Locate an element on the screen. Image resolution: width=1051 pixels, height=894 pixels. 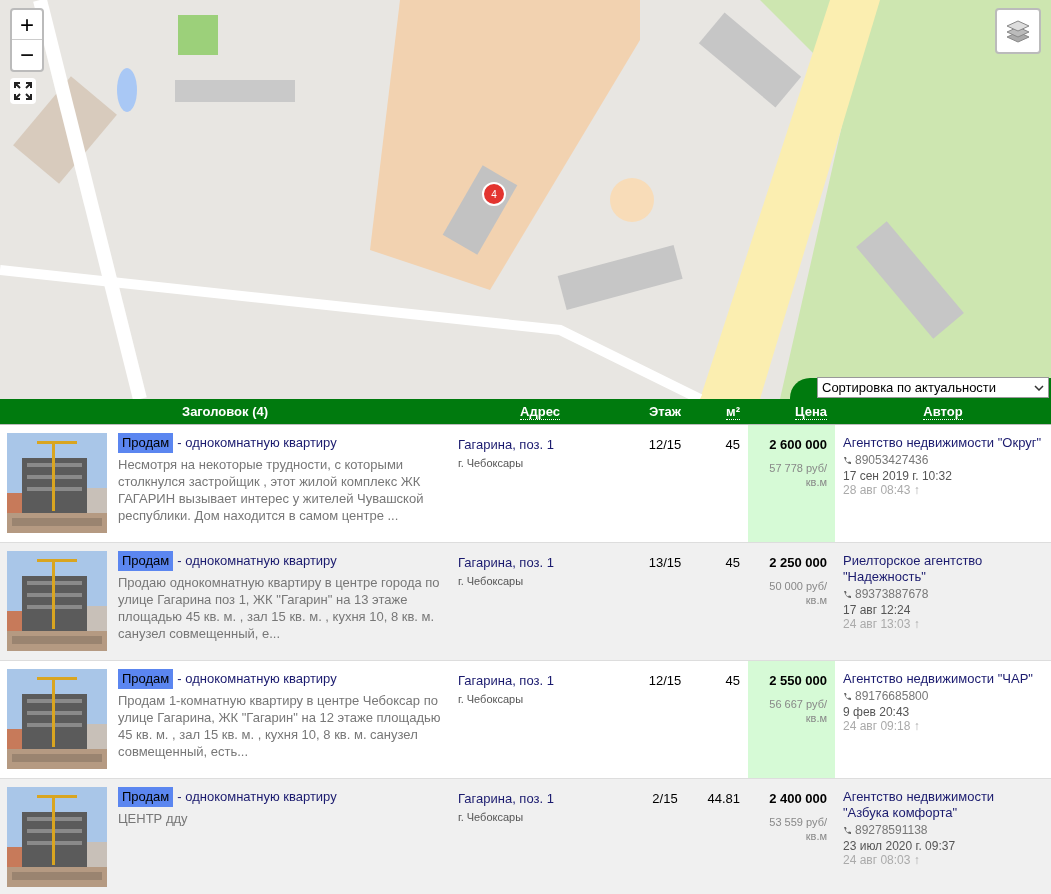
posted-date: 9 фев 20:43 is located at coordinates (877, 712).